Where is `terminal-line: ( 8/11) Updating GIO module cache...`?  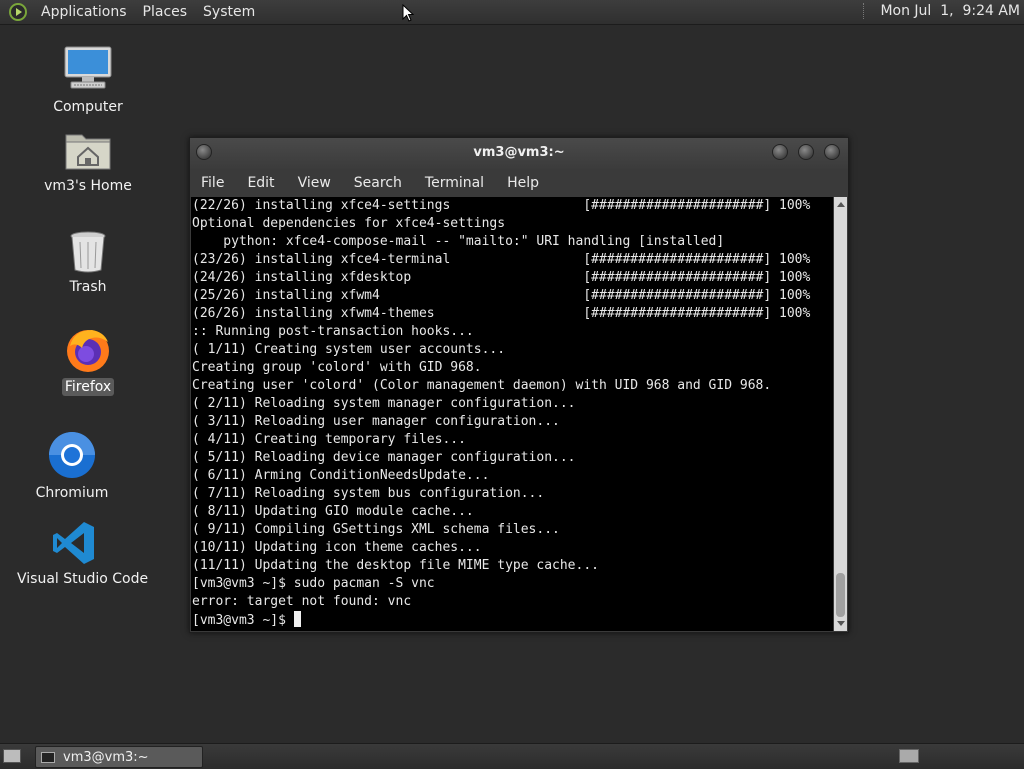 terminal-line: ( 8/11) Updating GIO module cache... is located at coordinates (333, 511).